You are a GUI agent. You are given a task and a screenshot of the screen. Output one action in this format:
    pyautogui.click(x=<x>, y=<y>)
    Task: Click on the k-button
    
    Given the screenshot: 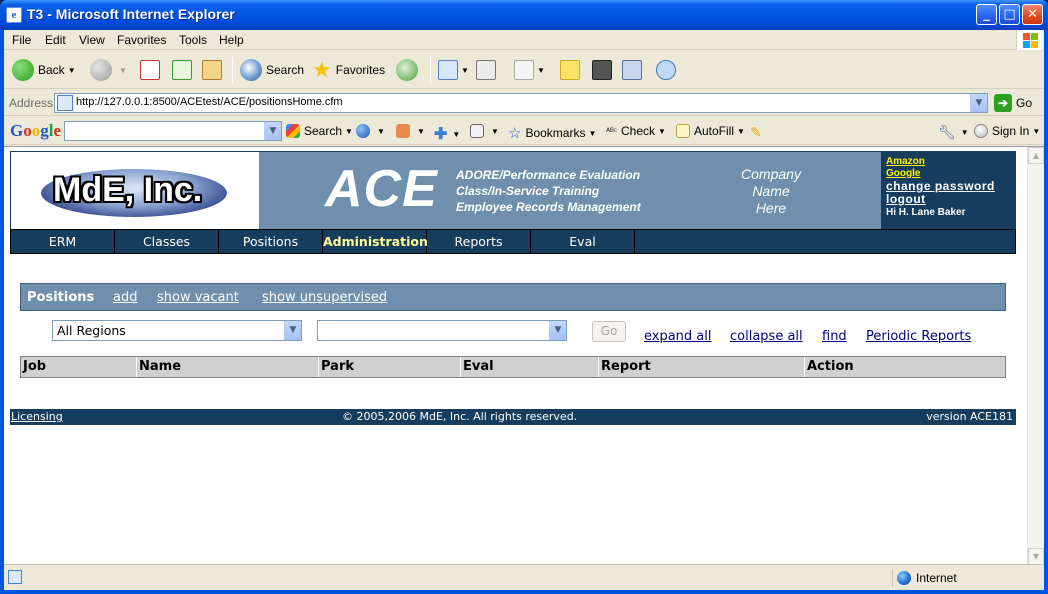 What is the action you would take?
    pyautogui.click(x=602, y=70)
    